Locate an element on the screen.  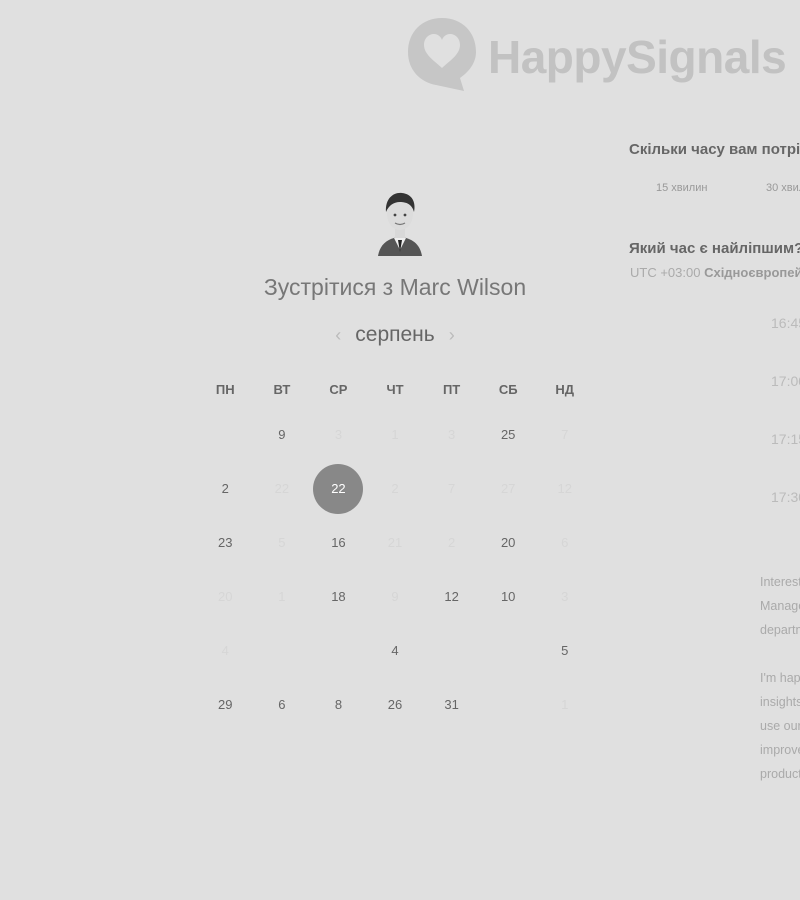
calendar-day: 12 is located at coordinates (451, 597).